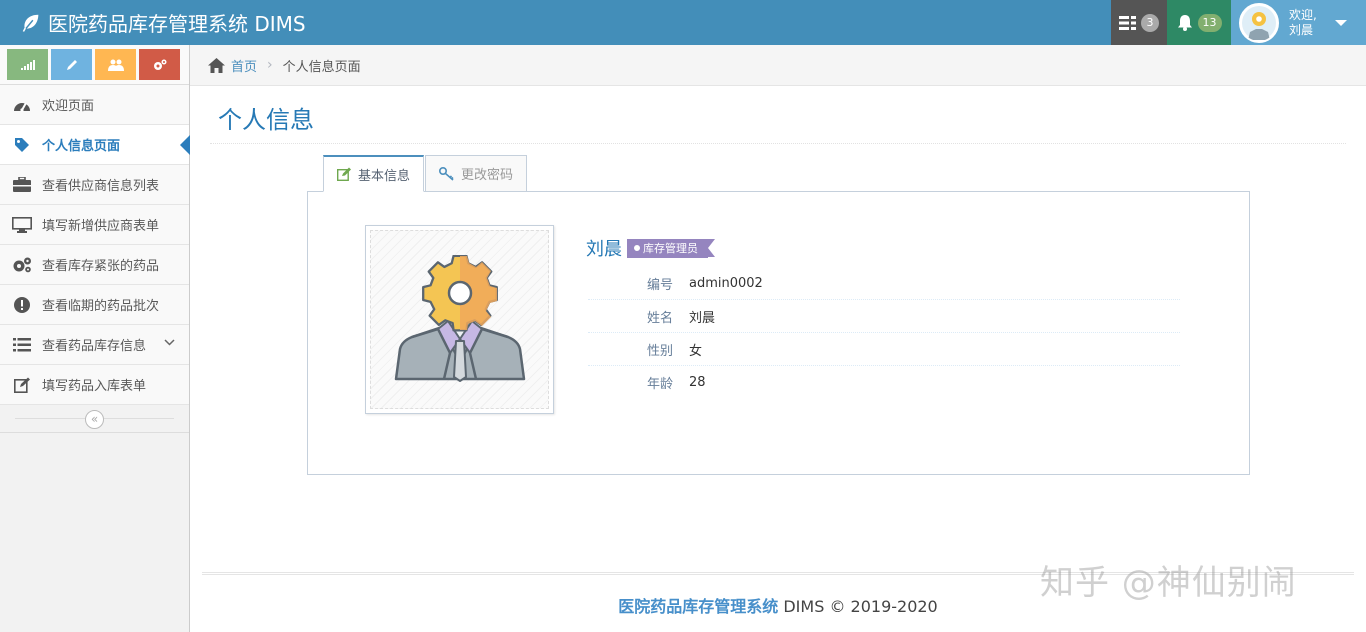  Describe the element at coordinates (22, 185) in the screenshot. I see `briefcase-icon` at that location.